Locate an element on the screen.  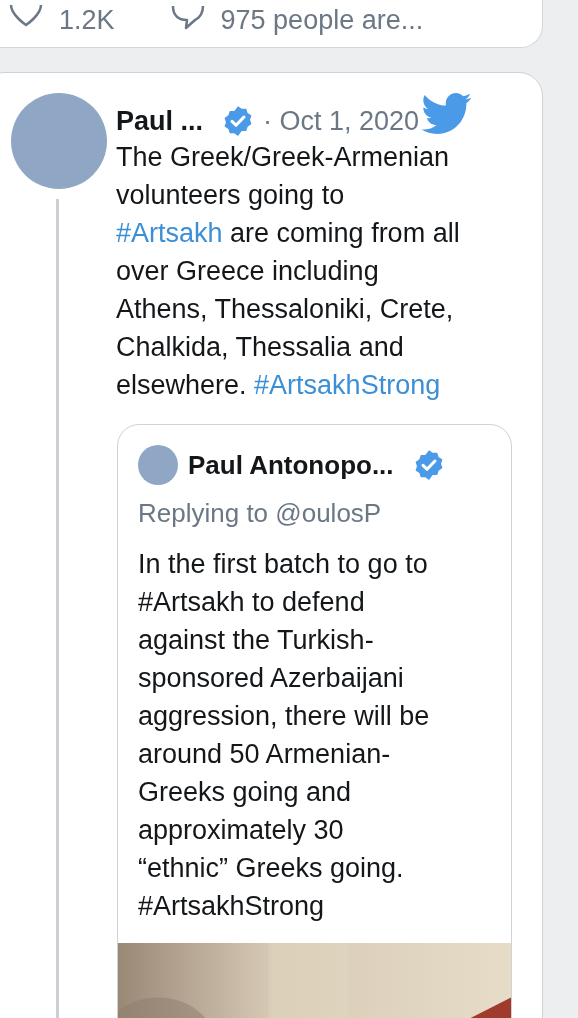
avatar is located at coordinates (158, 465).